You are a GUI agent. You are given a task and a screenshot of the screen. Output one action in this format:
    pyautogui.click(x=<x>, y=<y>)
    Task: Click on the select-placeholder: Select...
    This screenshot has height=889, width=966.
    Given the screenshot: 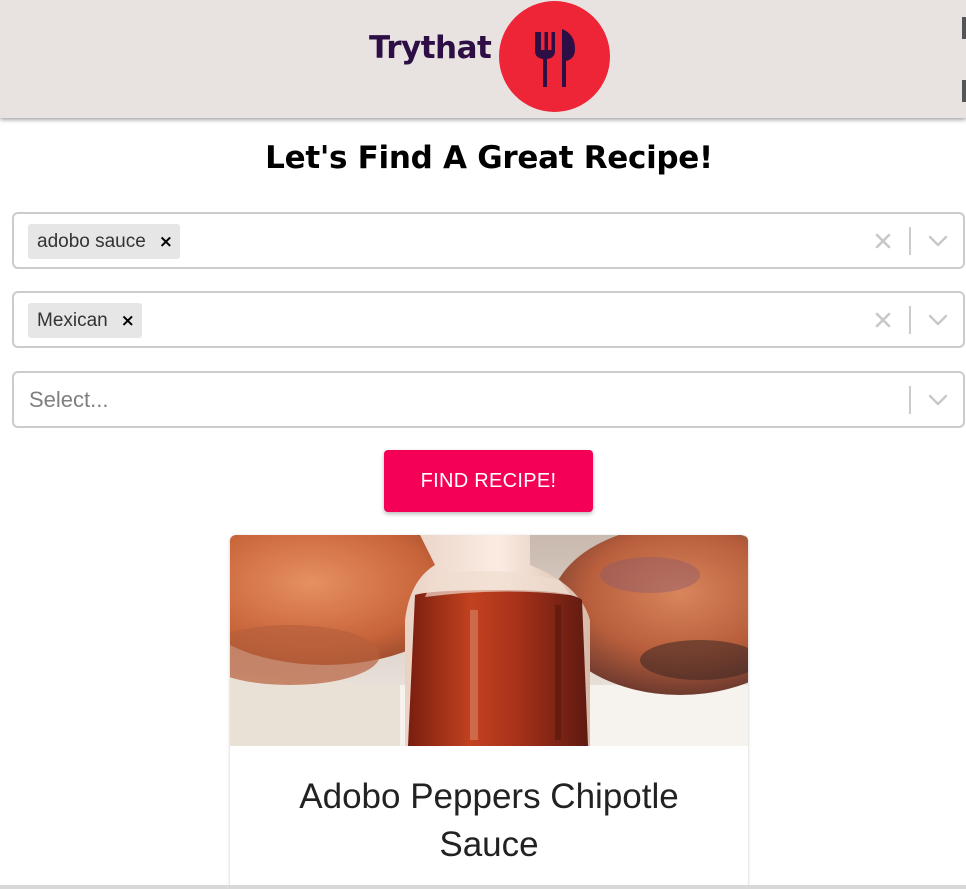 What is the action you would take?
    pyautogui.click(x=69, y=399)
    